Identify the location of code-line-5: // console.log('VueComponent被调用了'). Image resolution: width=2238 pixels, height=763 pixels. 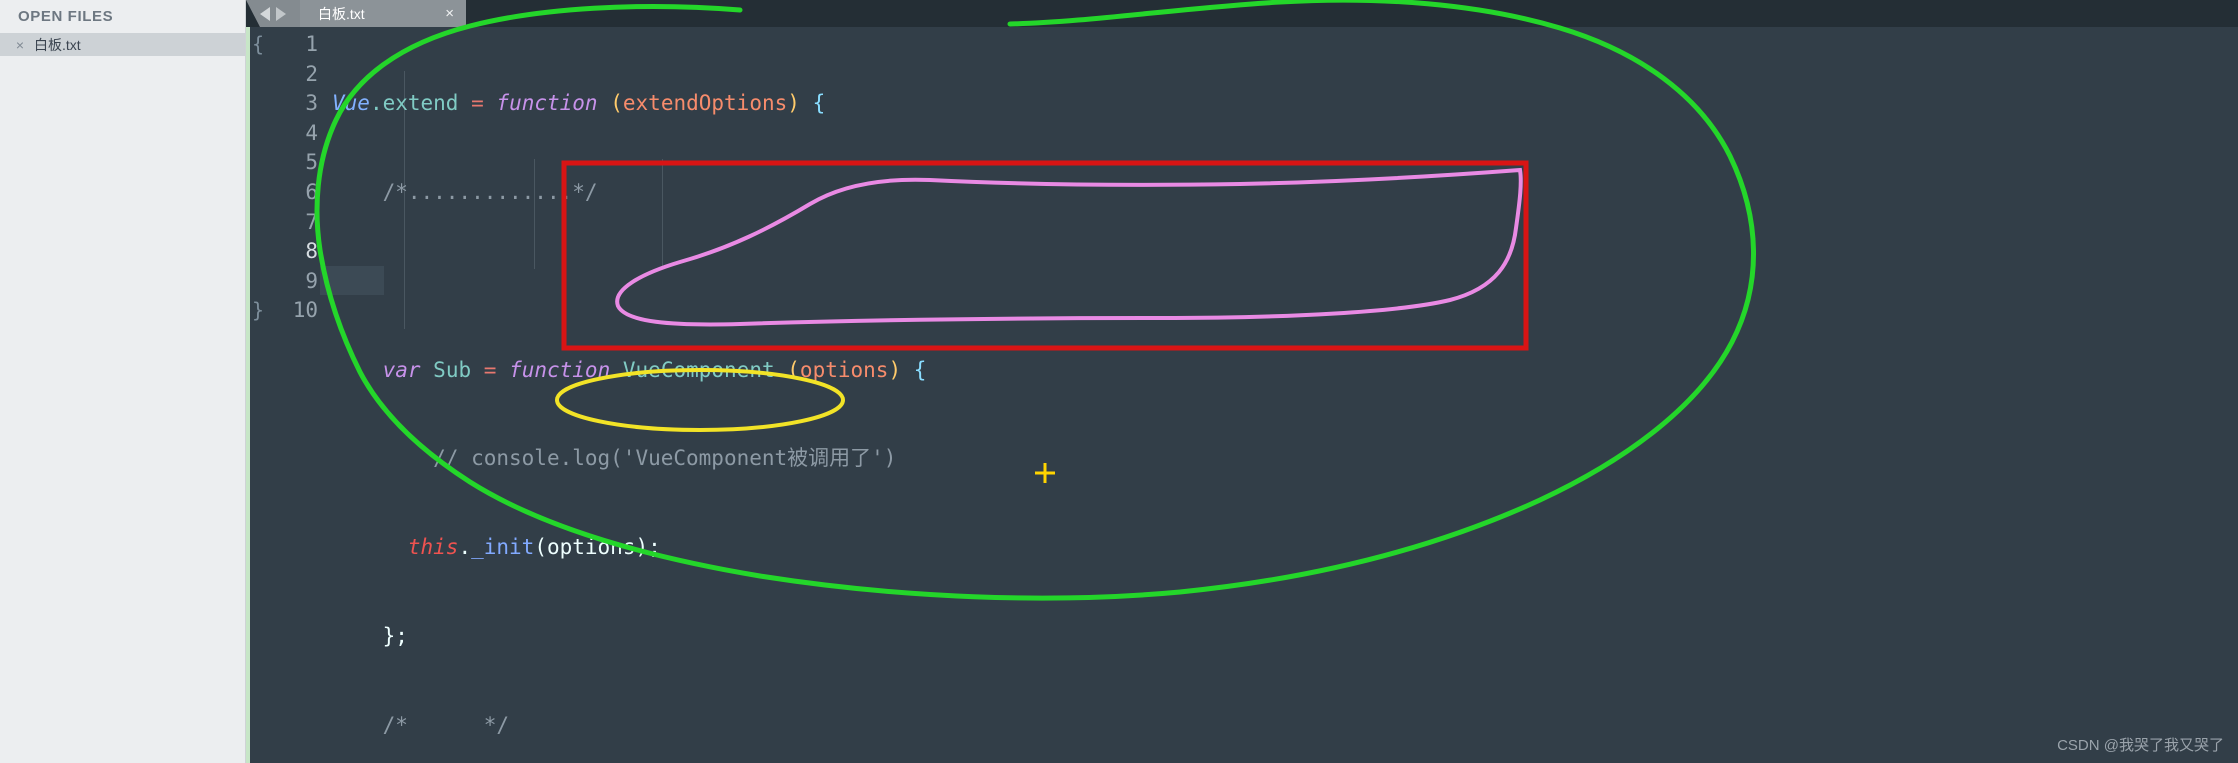
(629, 459).